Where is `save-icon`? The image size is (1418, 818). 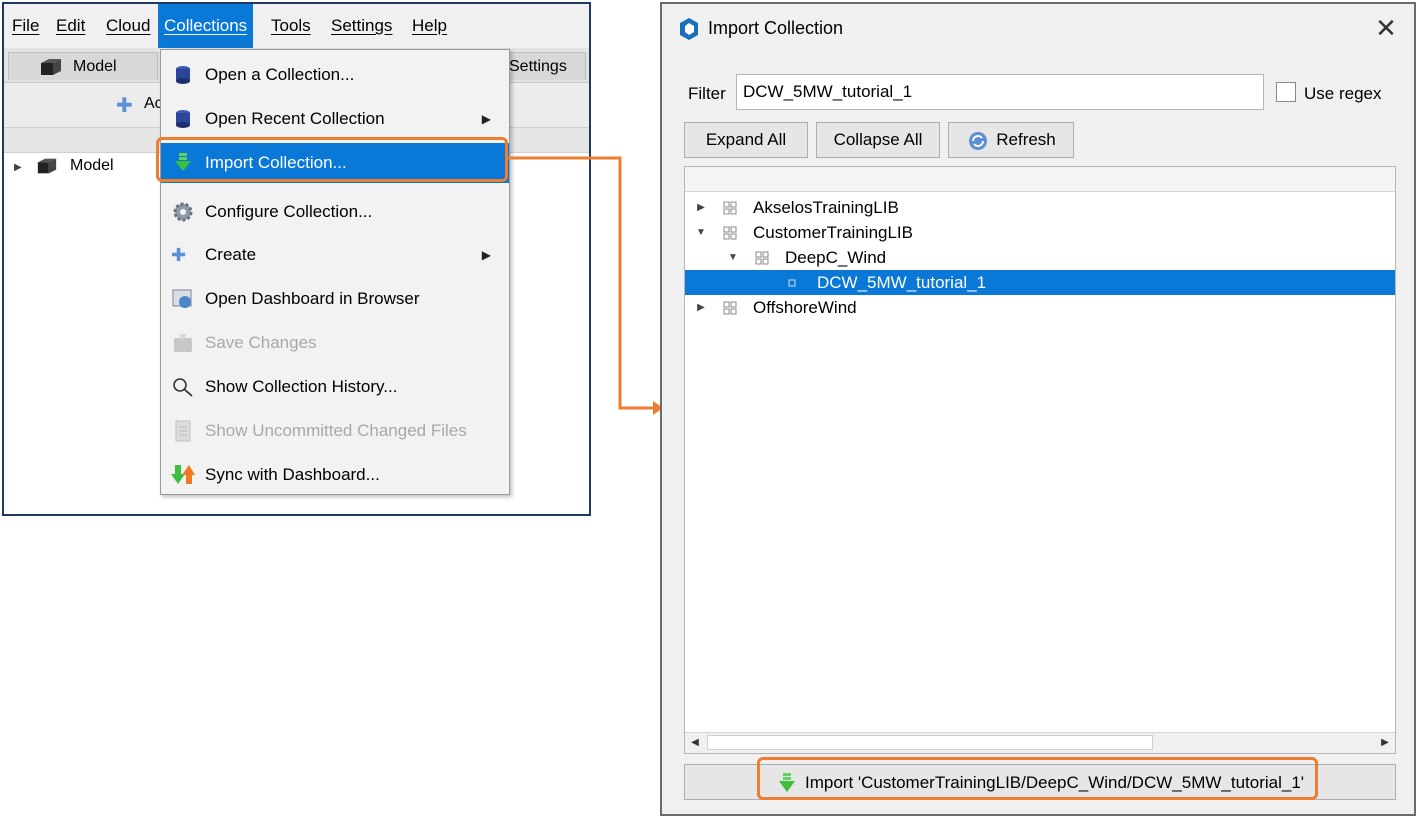 save-icon is located at coordinates (183, 343).